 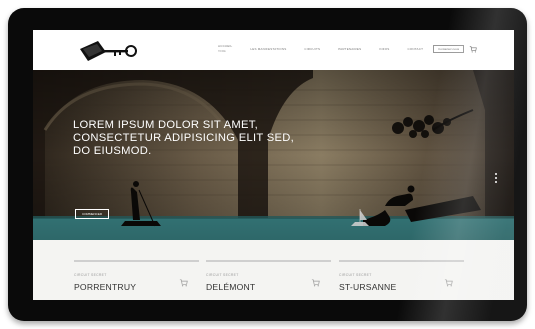 What do you see at coordinates (166, 125) in the screenshot?
I see `hero-headline-line: LOREM IPSUM DOLOR SIT AMET,` at bounding box center [166, 125].